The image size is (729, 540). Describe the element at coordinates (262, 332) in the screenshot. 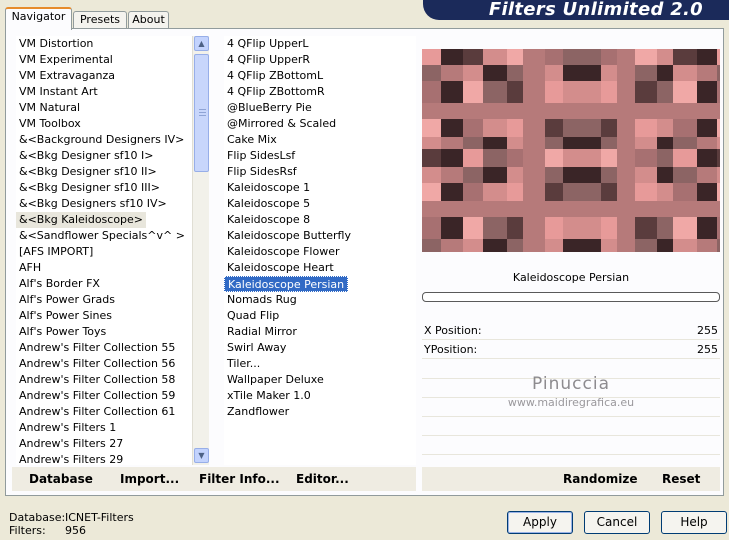

I see `filter-item: Radial Mirror` at that location.